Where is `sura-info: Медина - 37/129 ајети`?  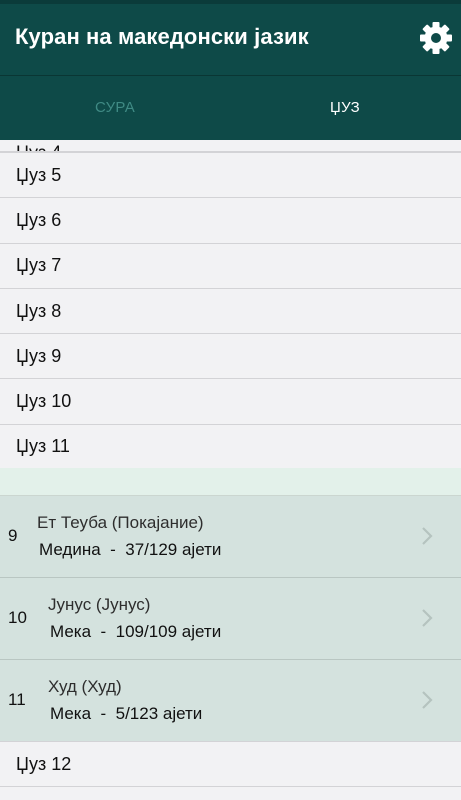
sura-info: Медина - 37/129 ајети is located at coordinates (130, 549).